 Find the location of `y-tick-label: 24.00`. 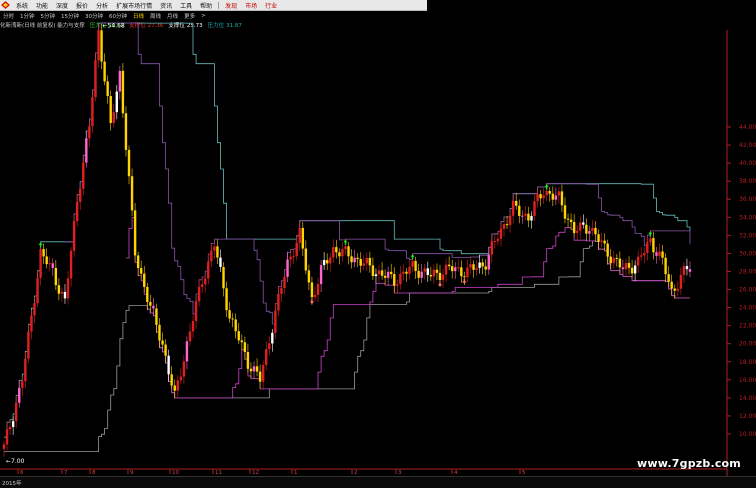

y-tick-label: 24.00 is located at coordinates (747, 308).